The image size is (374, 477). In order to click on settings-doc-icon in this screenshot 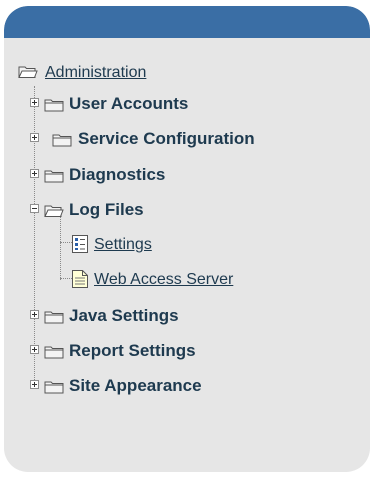, I will do `click(80, 244)`.